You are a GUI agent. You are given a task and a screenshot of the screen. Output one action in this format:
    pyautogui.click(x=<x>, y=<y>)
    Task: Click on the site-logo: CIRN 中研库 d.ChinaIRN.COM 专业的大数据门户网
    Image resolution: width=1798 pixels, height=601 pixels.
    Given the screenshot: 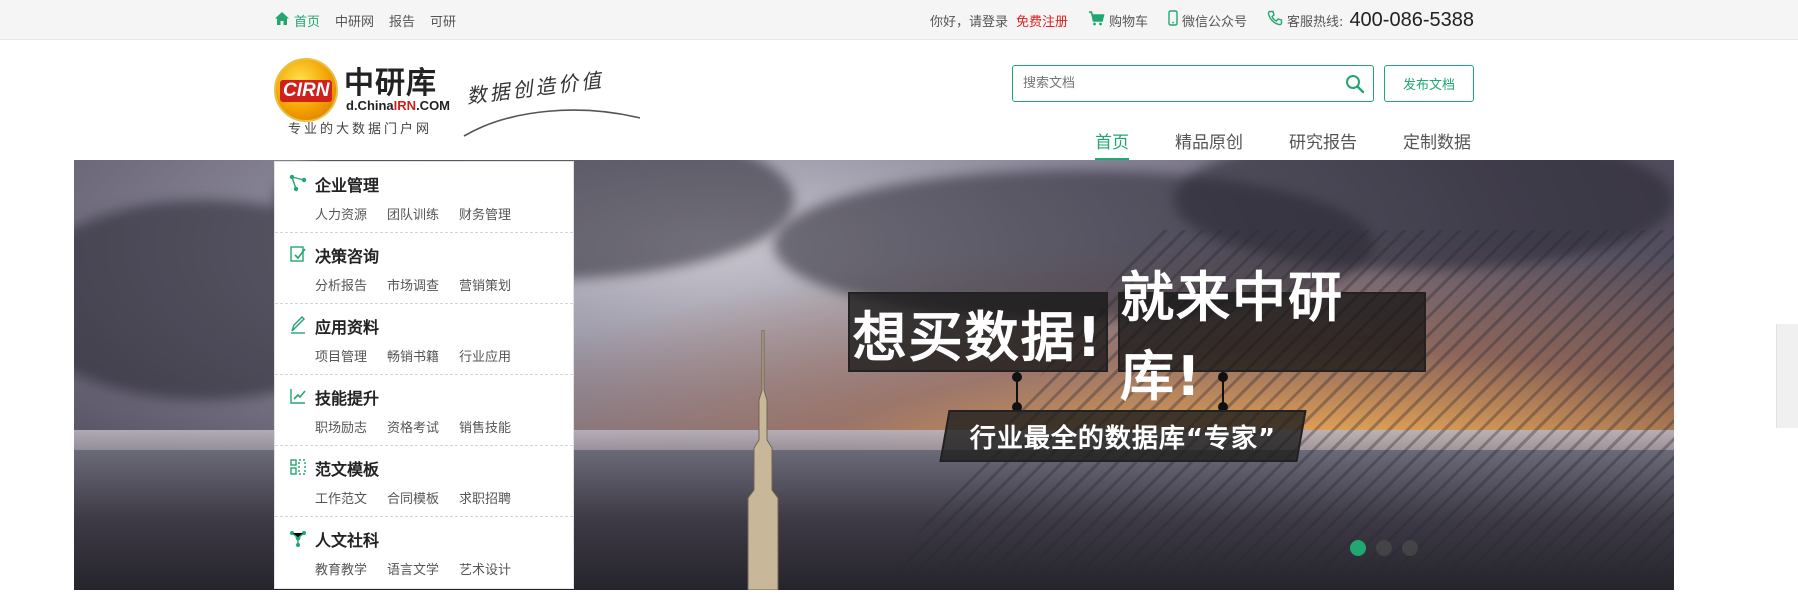 What is the action you would take?
    pyautogui.click(x=374, y=98)
    